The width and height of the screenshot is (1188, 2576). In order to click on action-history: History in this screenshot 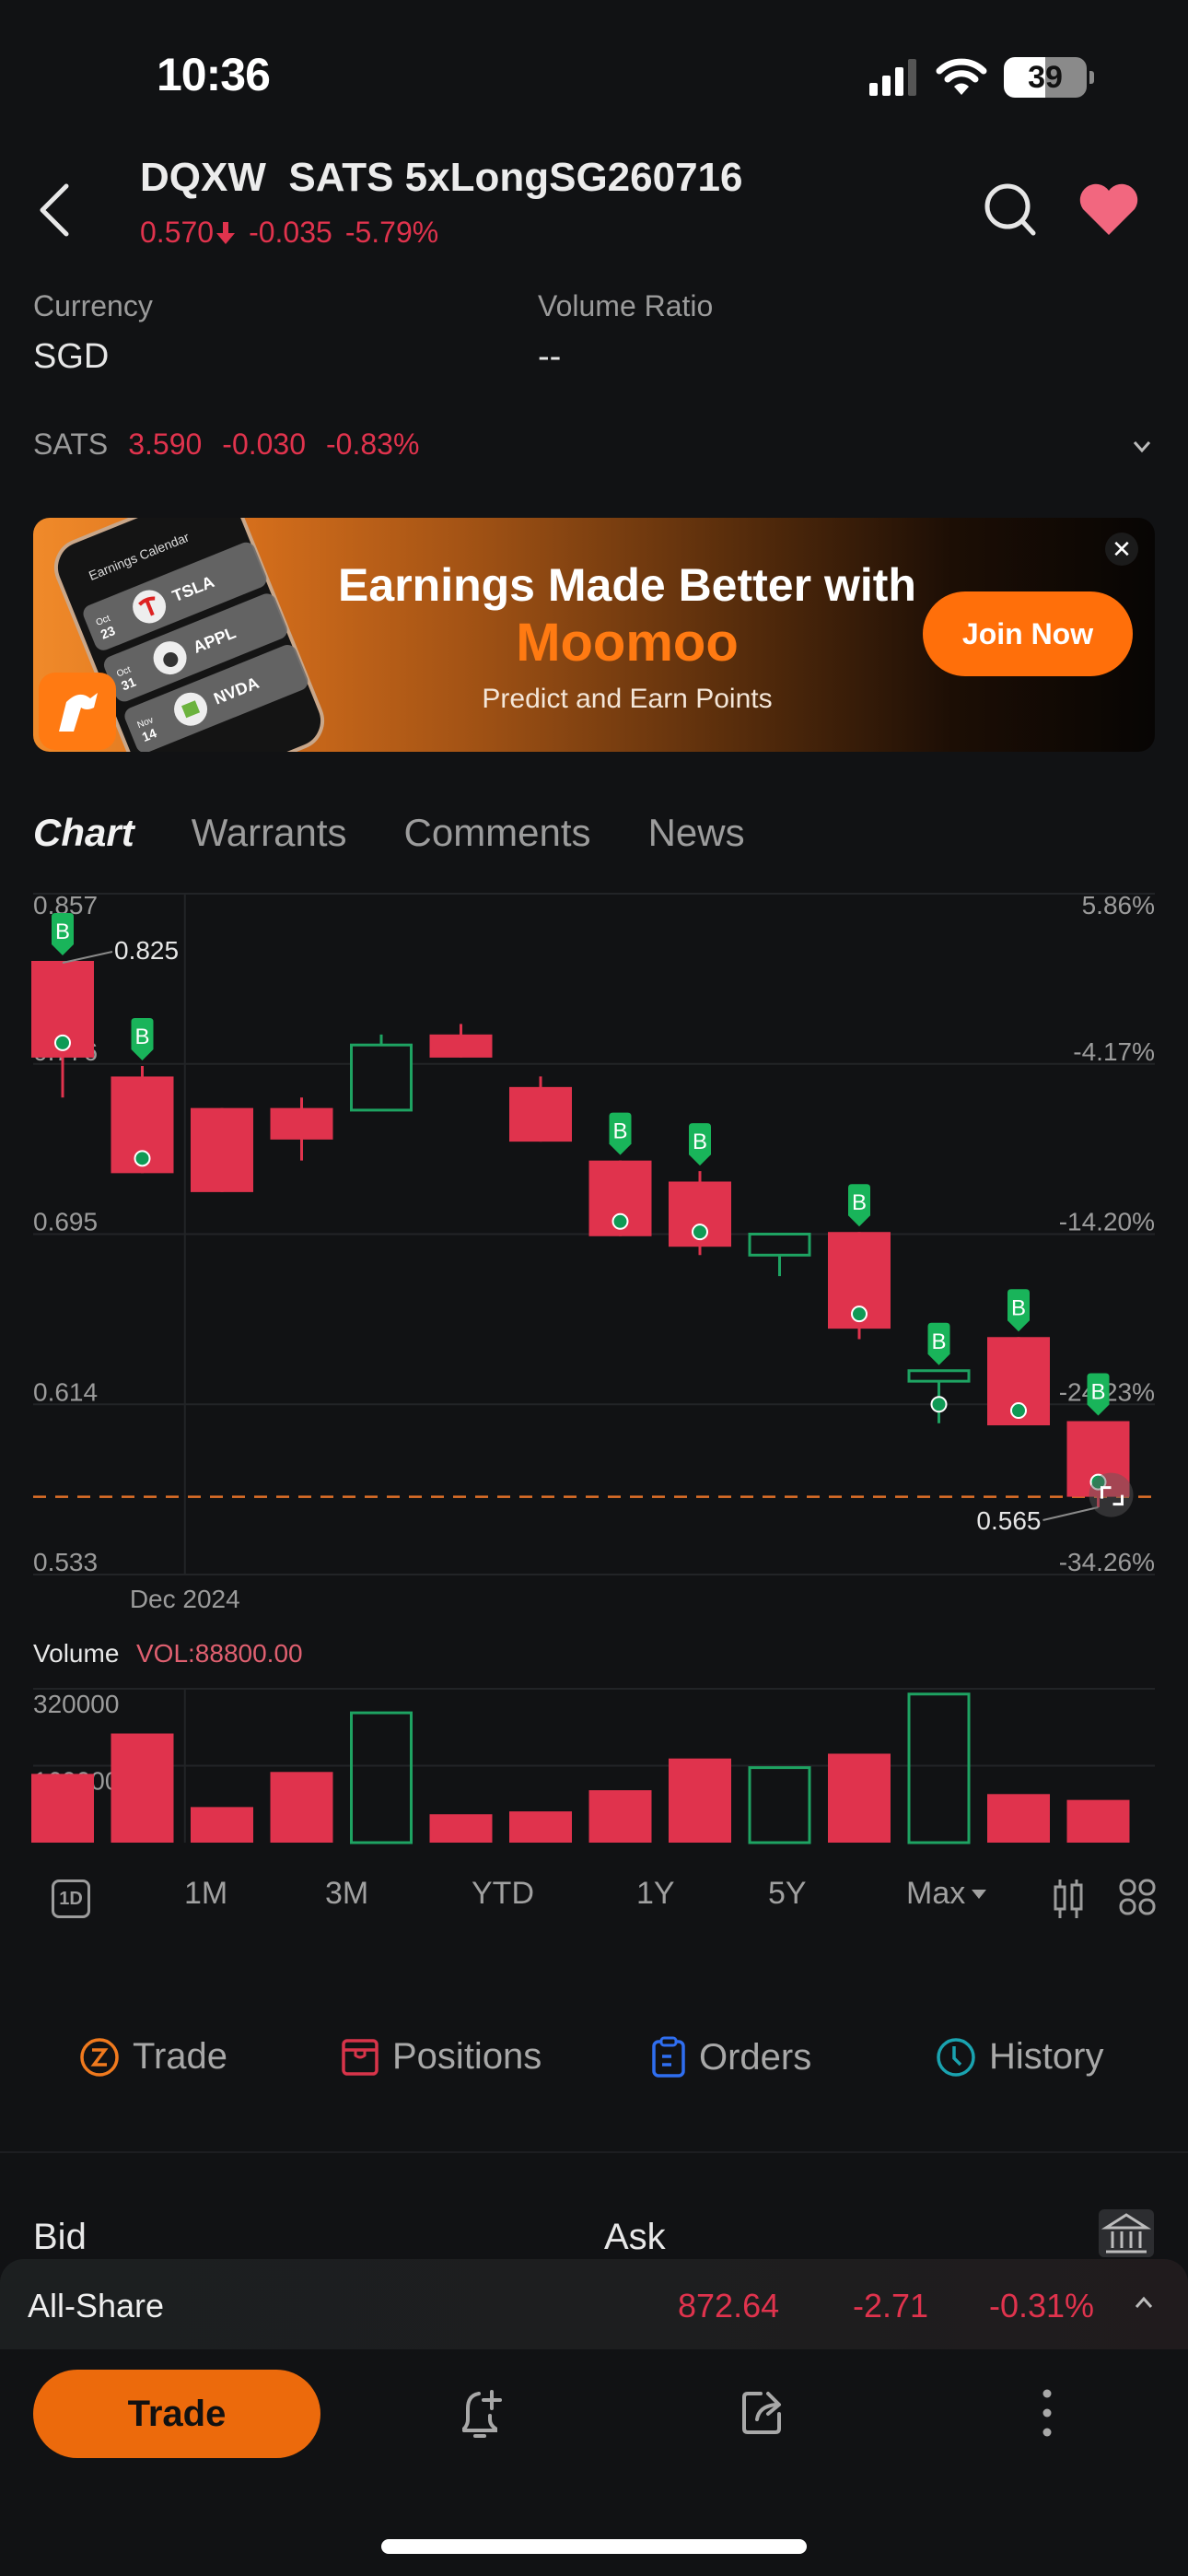, I will do `click(1019, 2057)`.